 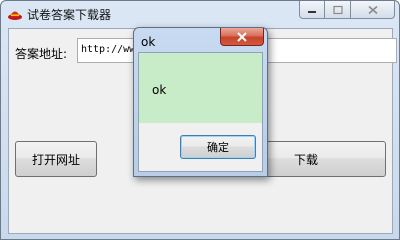 What do you see at coordinates (200, 14) in the screenshot?
I see `main-titlebar: 试卷答案下载器` at bounding box center [200, 14].